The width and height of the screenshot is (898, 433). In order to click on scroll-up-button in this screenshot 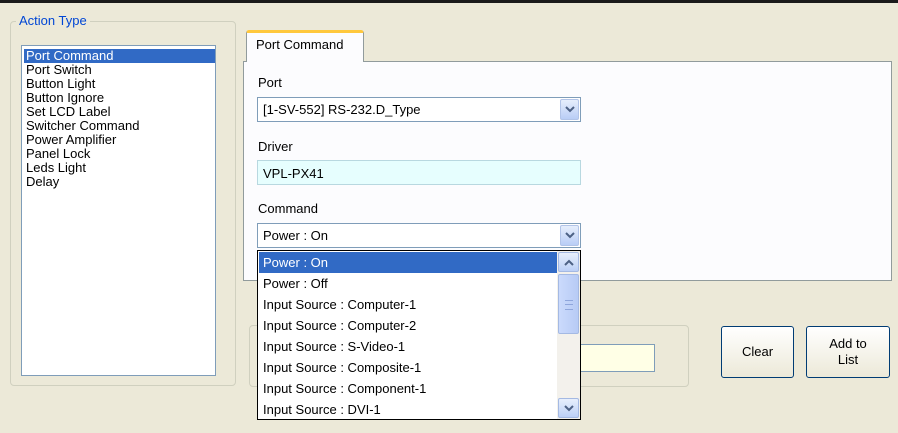, I will do `click(568, 262)`.